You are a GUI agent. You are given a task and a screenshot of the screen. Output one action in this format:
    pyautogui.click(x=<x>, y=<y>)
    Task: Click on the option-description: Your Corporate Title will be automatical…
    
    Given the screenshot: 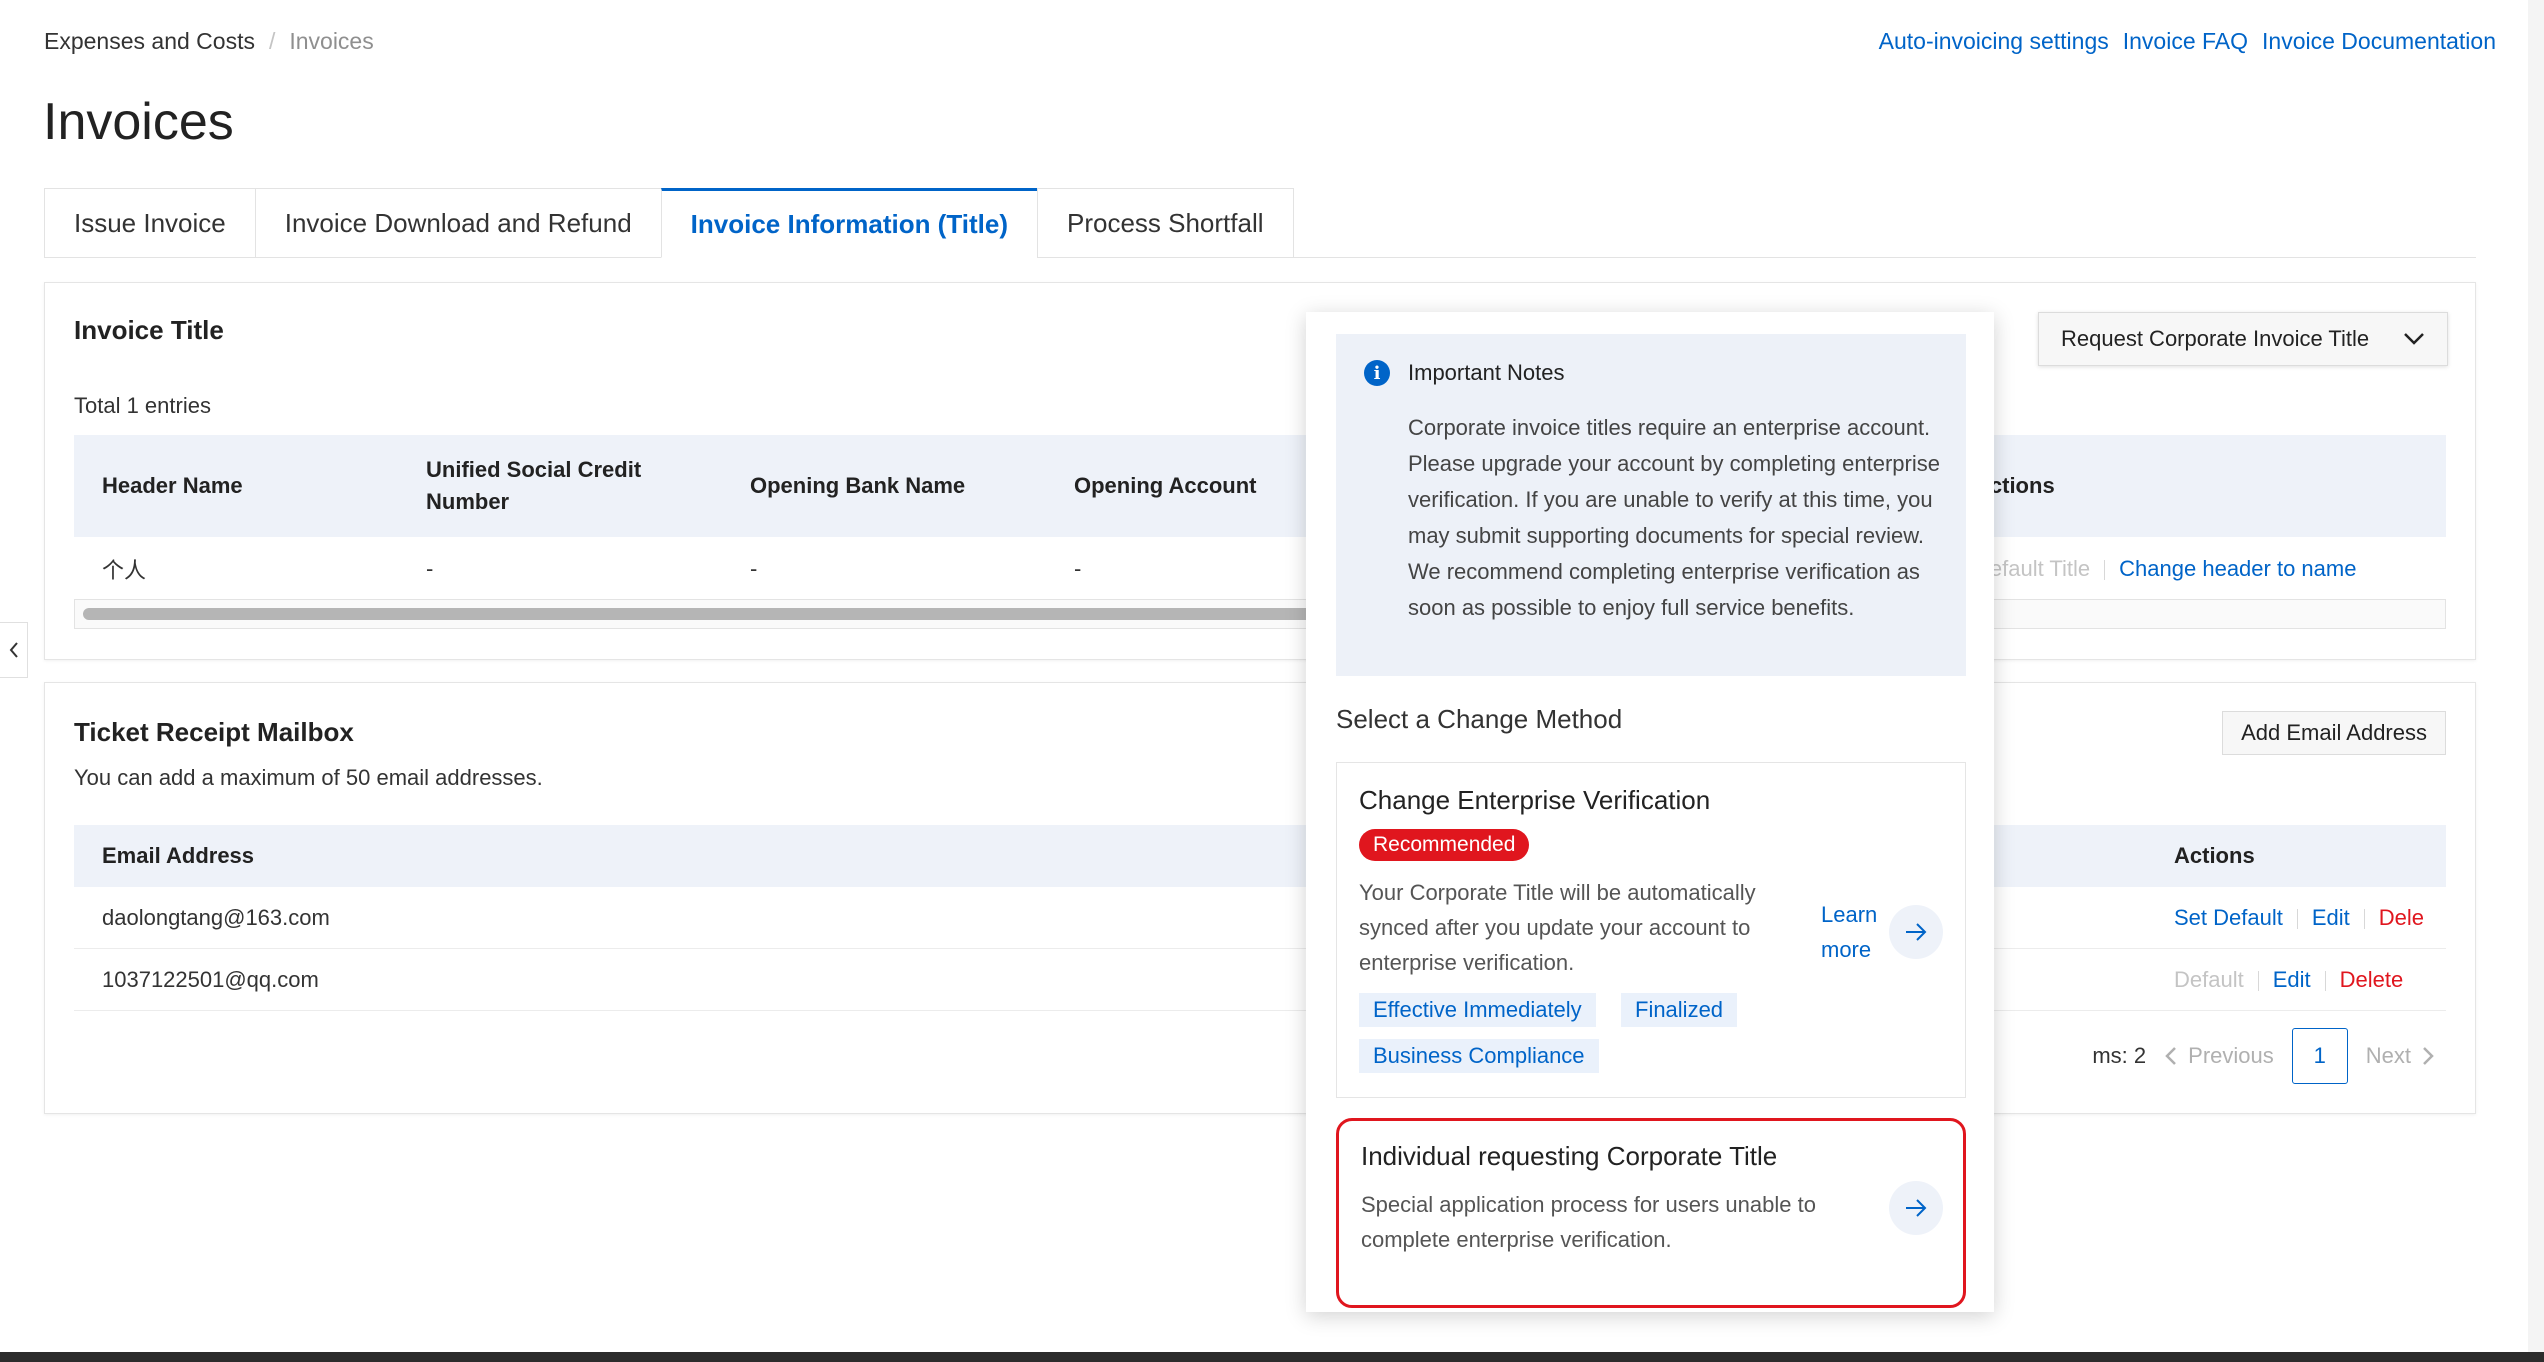 What is the action you would take?
    pyautogui.click(x=1557, y=927)
    